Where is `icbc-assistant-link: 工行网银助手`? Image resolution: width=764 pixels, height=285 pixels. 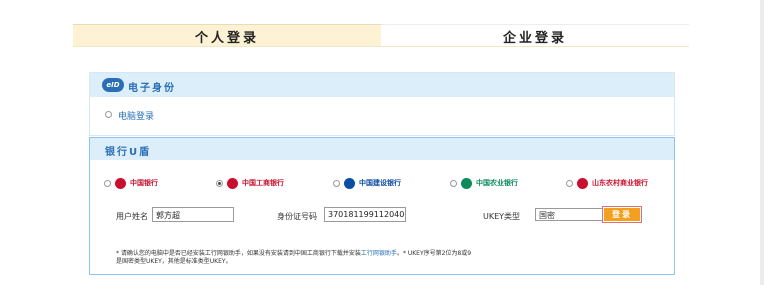
icbc-assistant-link: 工行网银助手 is located at coordinates (379, 253).